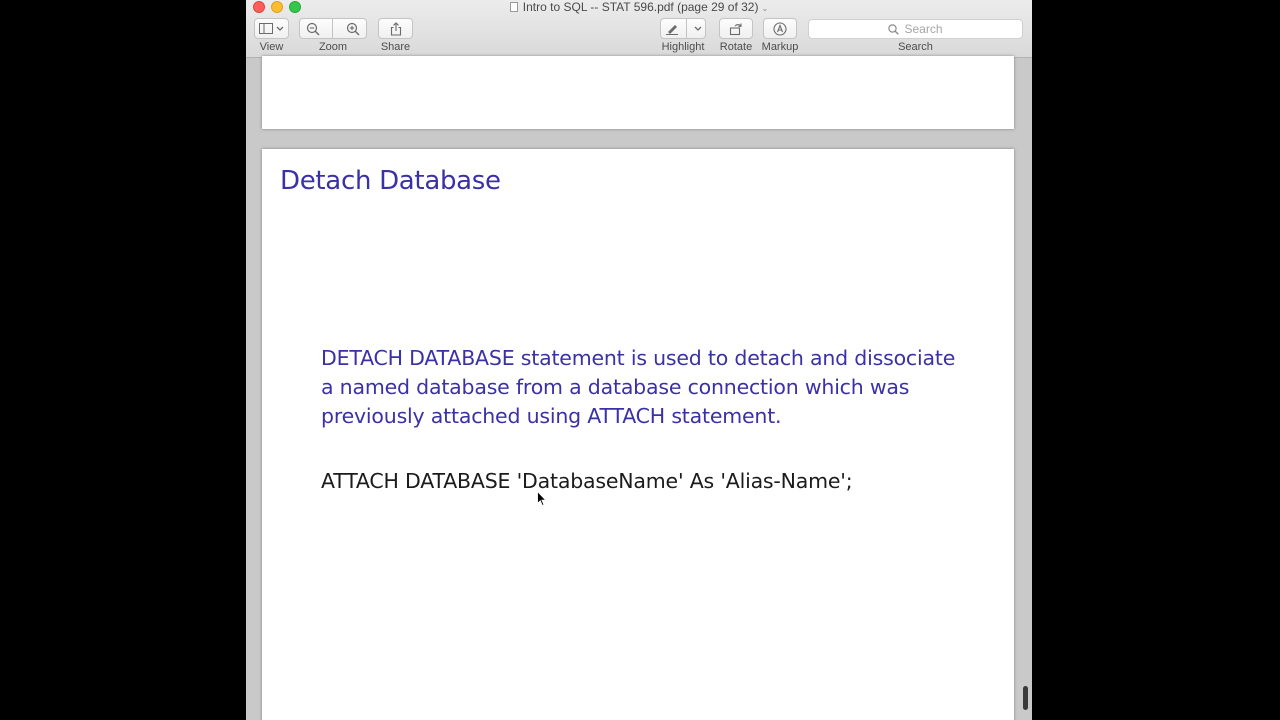 The image size is (1280, 720). What do you see at coordinates (780, 47) in the screenshot?
I see `markup-label: Markup` at bounding box center [780, 47].